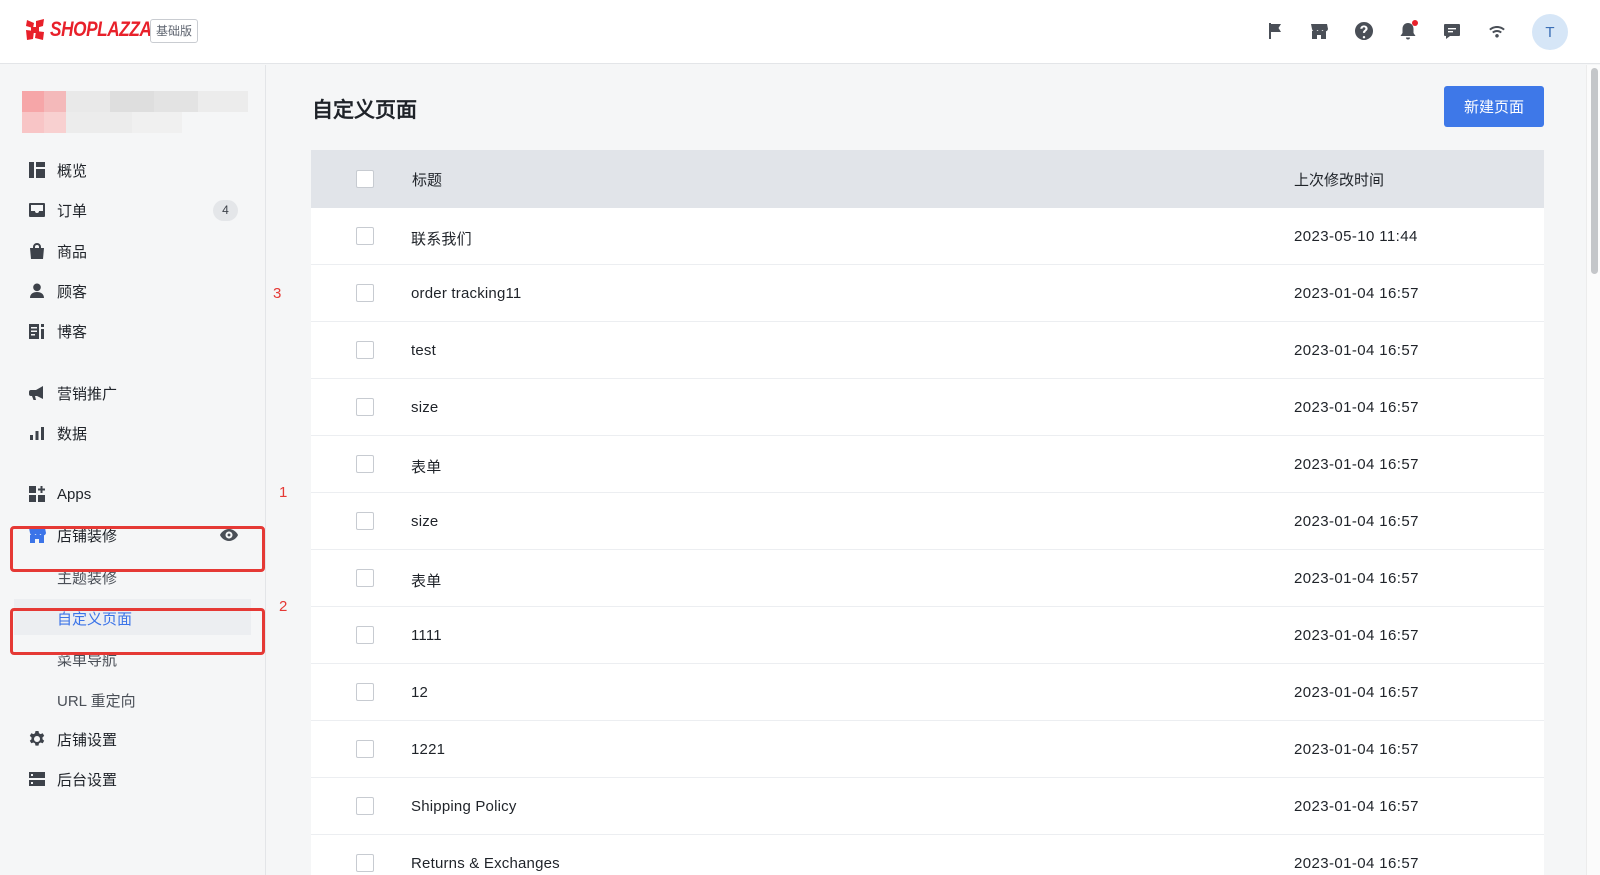 The image size is (1600, 875). I want to click on sidebar-item-blog: 博客, so click(133, 331).